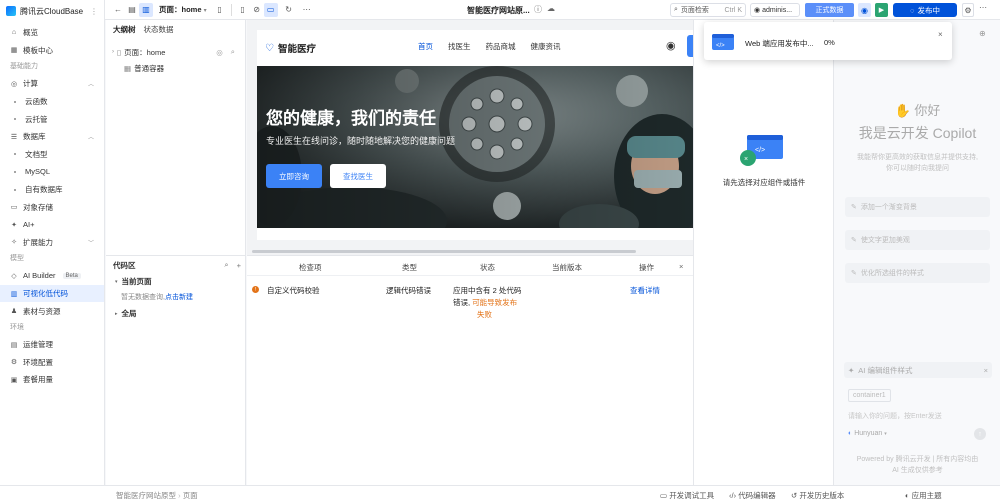 The width and height of the screenshot is (1000, 503). What do you see at coordinates (289, 10) in the screenshot?
I see `refresh-icon: ↻` at bounding box center [289, 10].